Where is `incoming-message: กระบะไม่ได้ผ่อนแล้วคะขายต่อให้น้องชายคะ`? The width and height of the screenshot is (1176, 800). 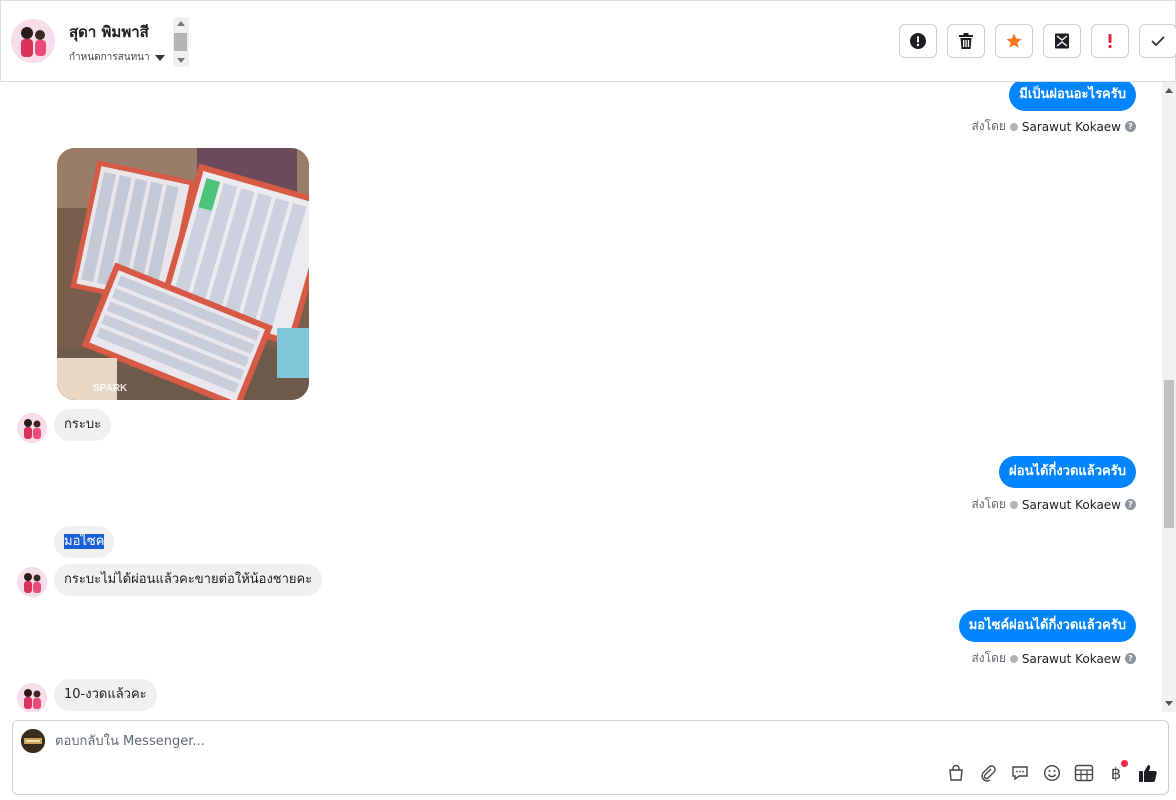
incoming-message: กระบะไม่ได้ผ่อนแล้วคะขายต่อให้น้องชายคะ is located at coordinates (188, 580).